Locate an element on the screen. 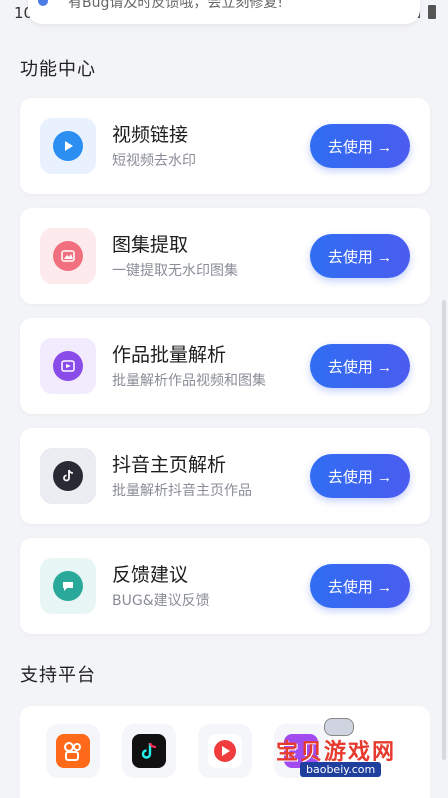 The image size is (448, 798). card-subtitle: 短视频去水印 is located at coordinates (154, 161).